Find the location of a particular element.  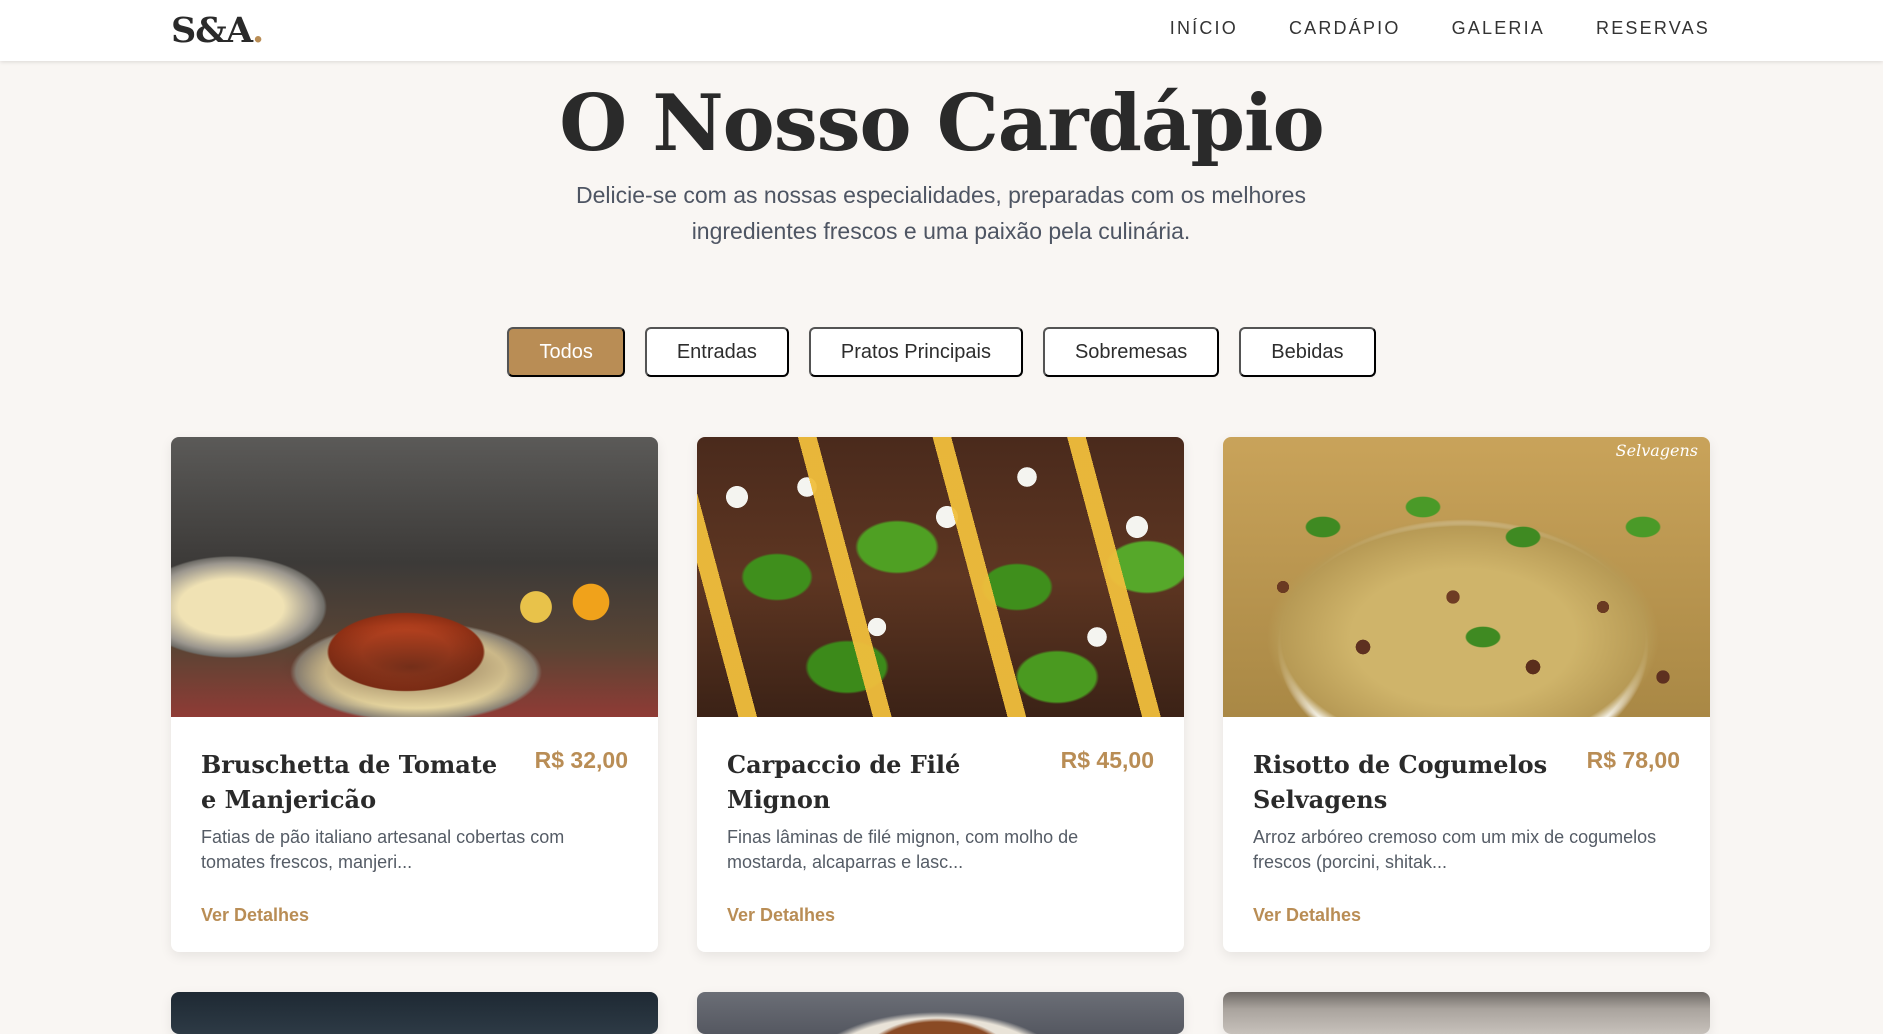

site-logo: S&A. is located at coordinates (217, 30).